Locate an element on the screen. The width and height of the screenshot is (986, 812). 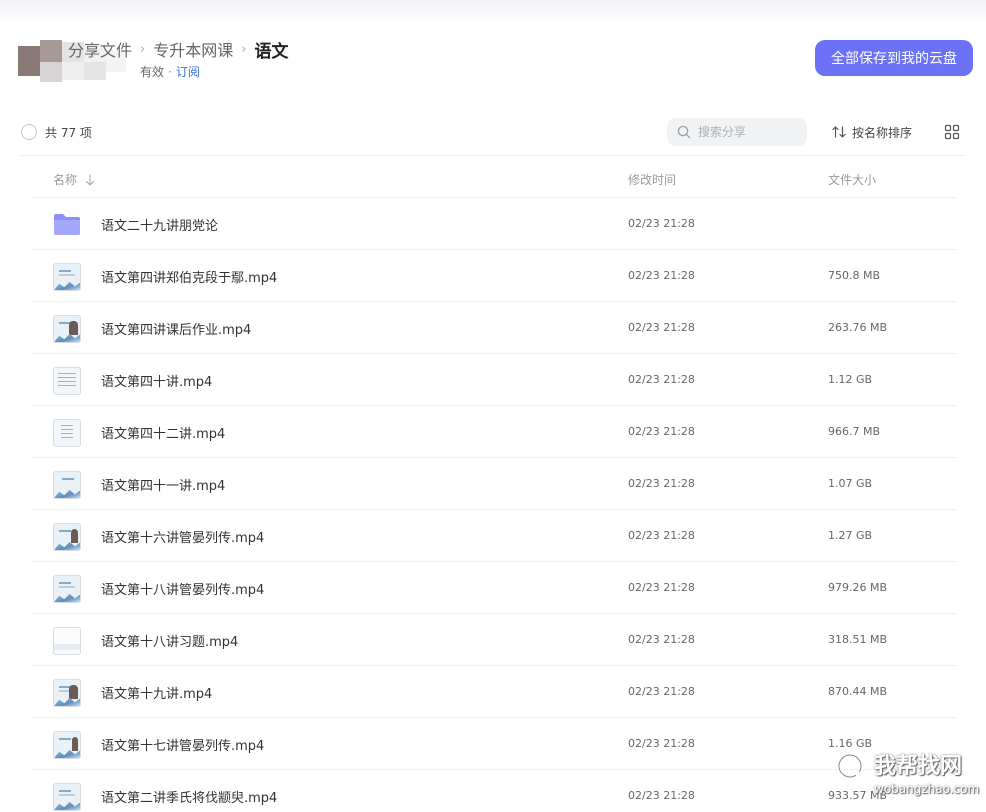
table-row: 语文第二讲季氏将伐颛臾.mp4 02/23 21:28 933.57 MB is located at coordinates (494, 791).